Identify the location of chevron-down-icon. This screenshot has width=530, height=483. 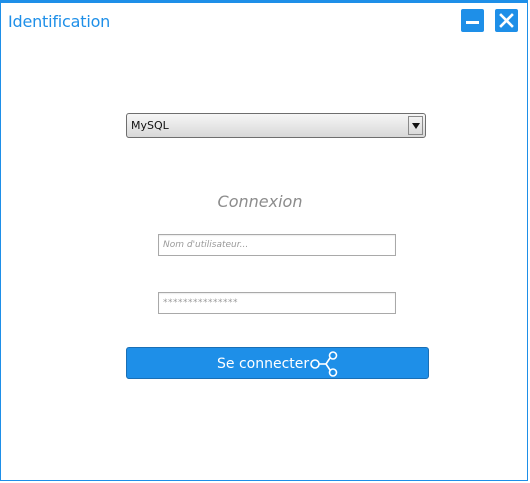
(415, 126).